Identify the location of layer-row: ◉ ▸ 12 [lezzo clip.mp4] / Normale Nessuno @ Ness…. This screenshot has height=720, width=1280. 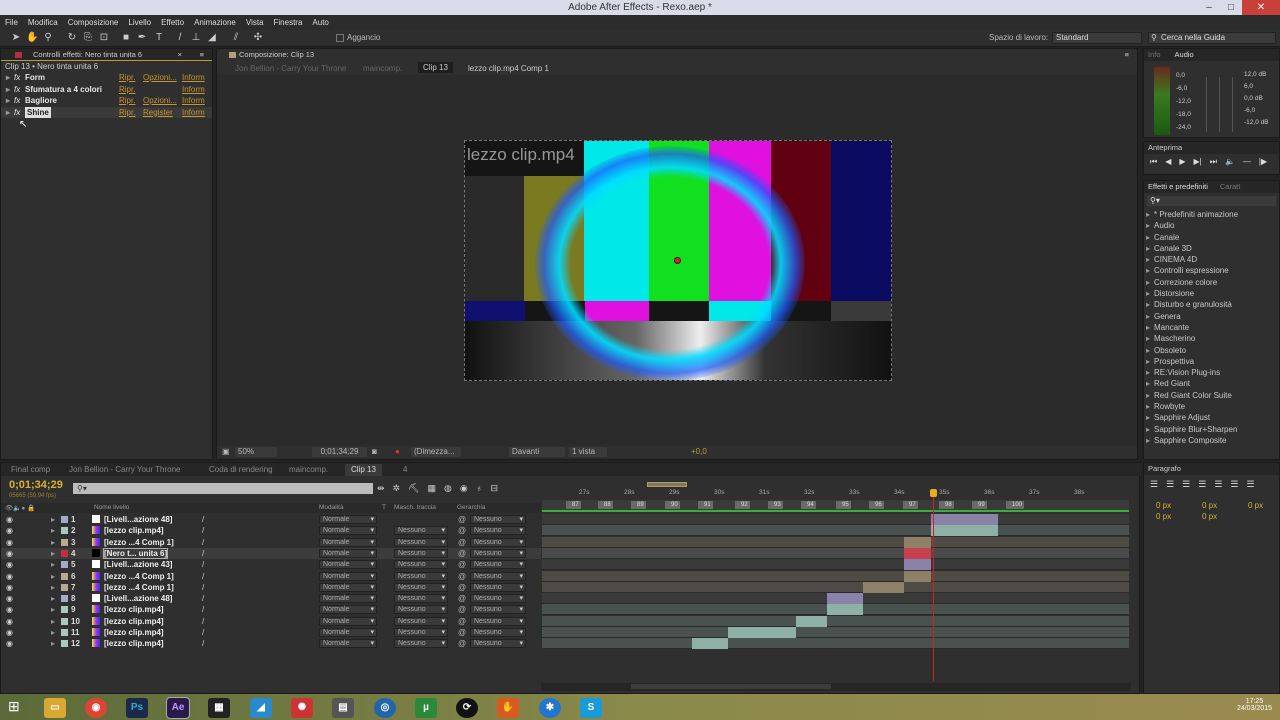
(271, 643).